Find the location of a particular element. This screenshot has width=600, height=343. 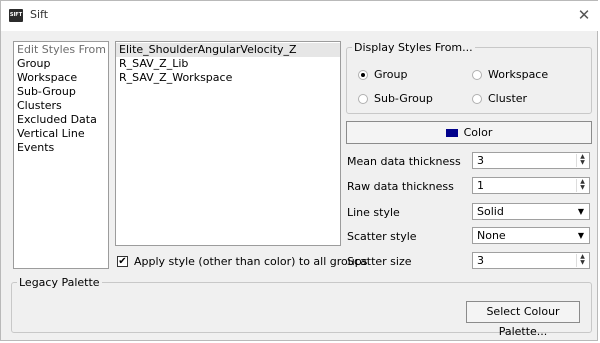

mean-thickness-value: 3 is located at coordinates (480, 160).